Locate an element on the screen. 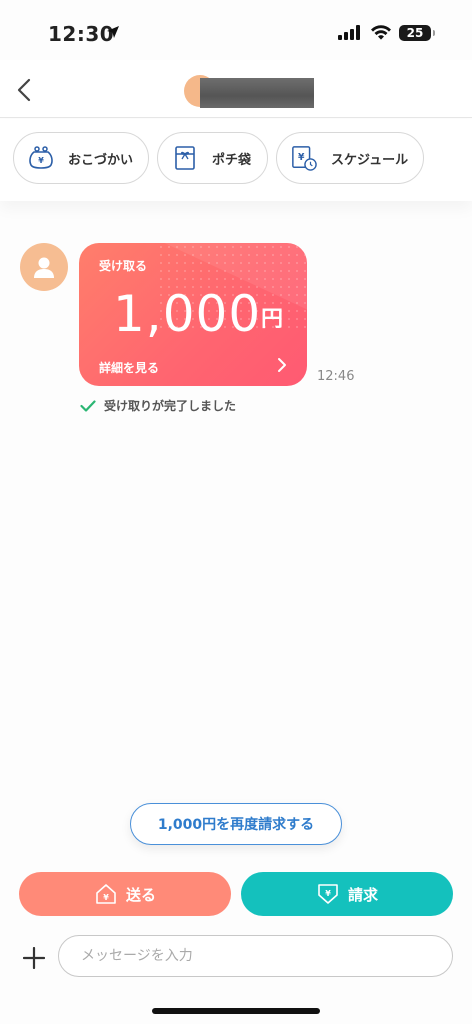 Image resolution: width=472 pixels, height=1024 pixels. redacted-contact-name is located at coordinates (257, 93).